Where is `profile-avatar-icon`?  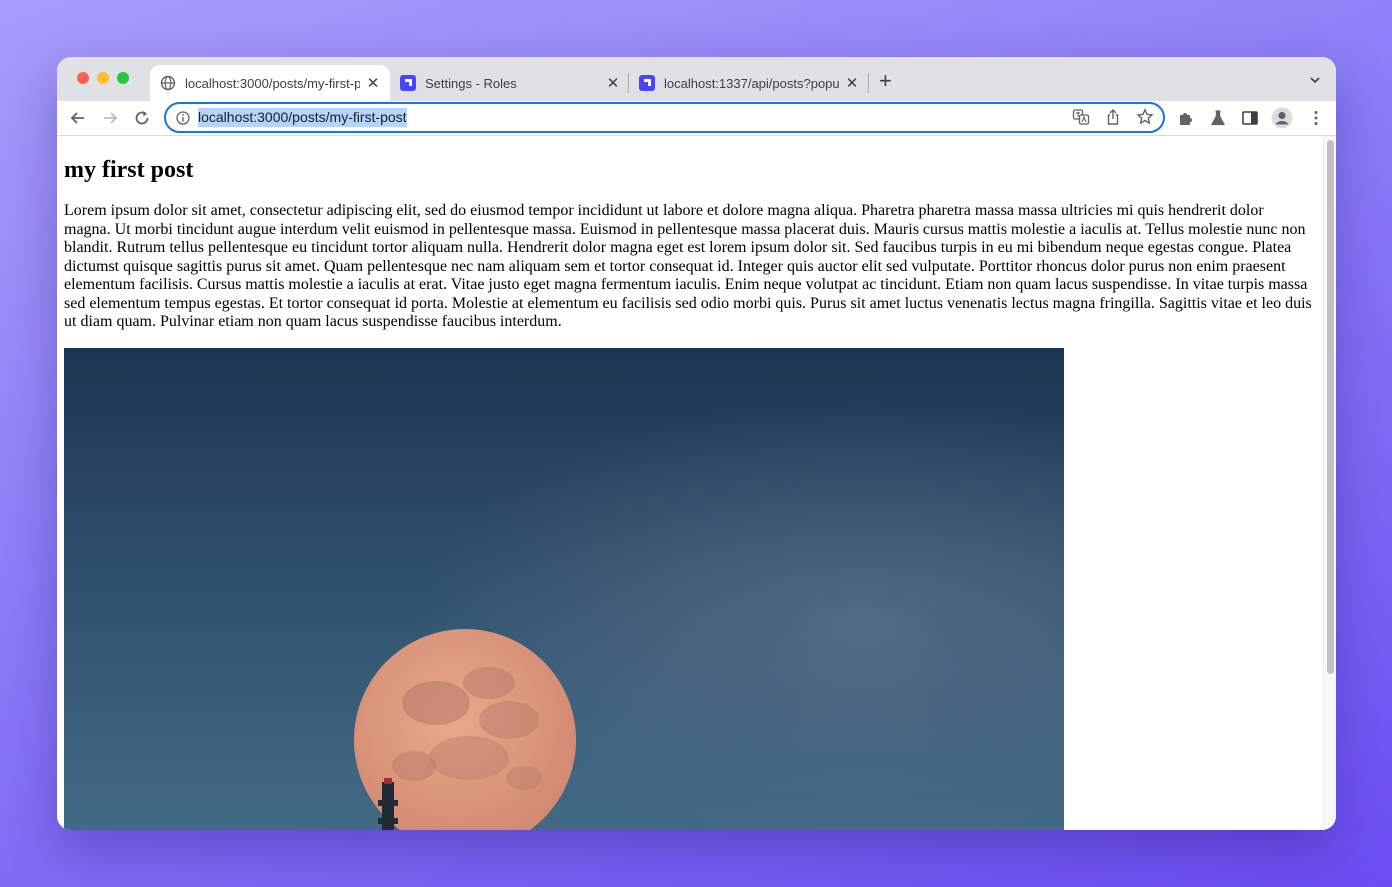 profile-avatar-icon is located at coordinates (1282, 118).